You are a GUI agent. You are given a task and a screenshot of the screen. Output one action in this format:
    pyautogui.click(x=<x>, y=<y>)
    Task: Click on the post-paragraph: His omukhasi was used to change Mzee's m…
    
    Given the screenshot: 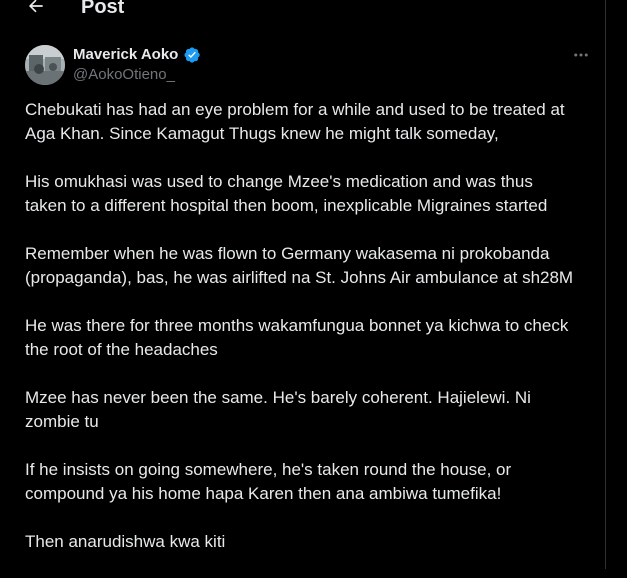 What is the action you would take?
    pyautogui.click(x=286, y=193)
    